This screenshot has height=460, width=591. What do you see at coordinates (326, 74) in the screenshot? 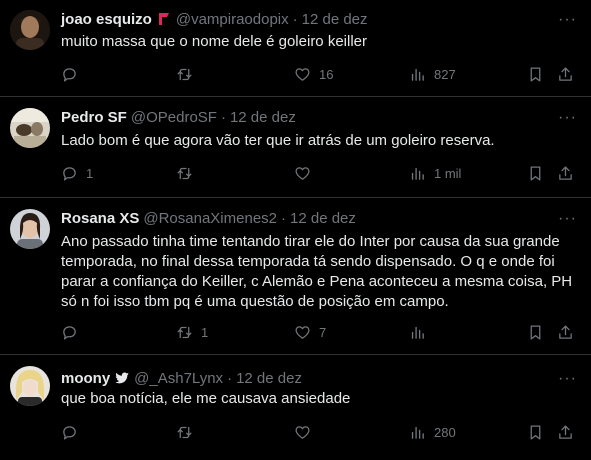
I see `like-count: 16` at bounding box center [326, 74].